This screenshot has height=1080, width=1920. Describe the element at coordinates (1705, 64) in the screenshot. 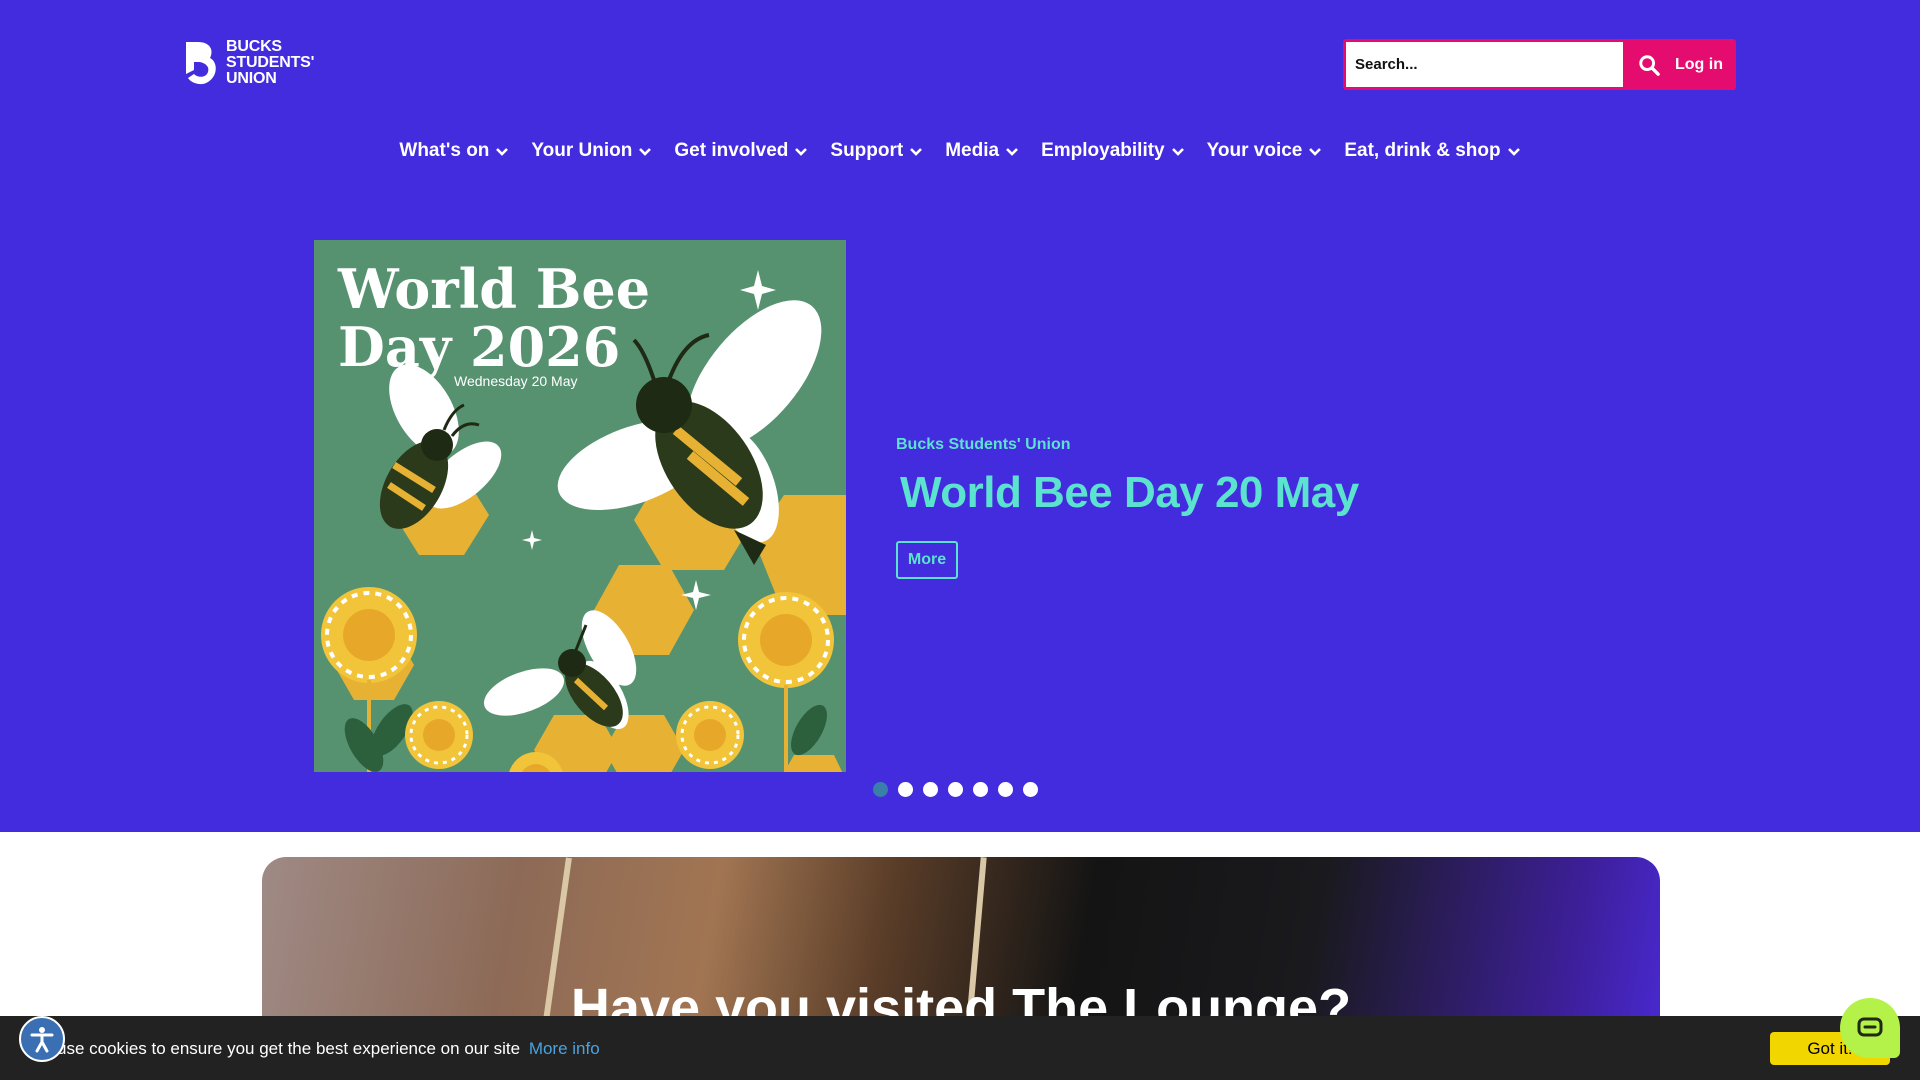

I see `login-button: Log in` at that location.